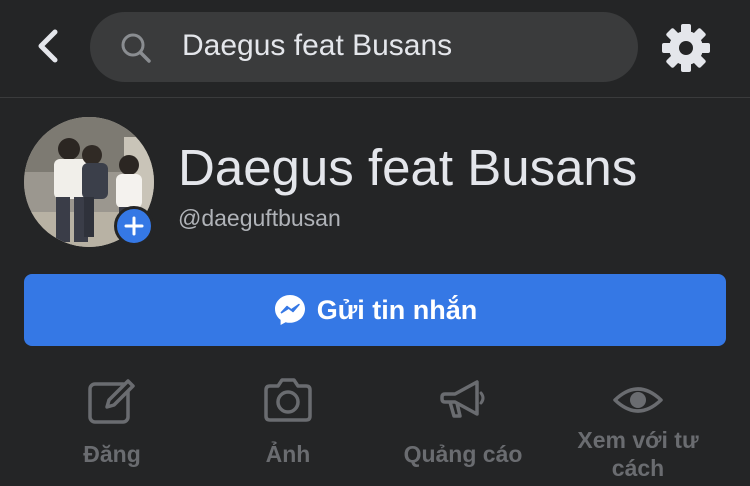 Image resolution: width=750 pixels, height=486 pixels. I want to click on settings-button, so click(686, 48).